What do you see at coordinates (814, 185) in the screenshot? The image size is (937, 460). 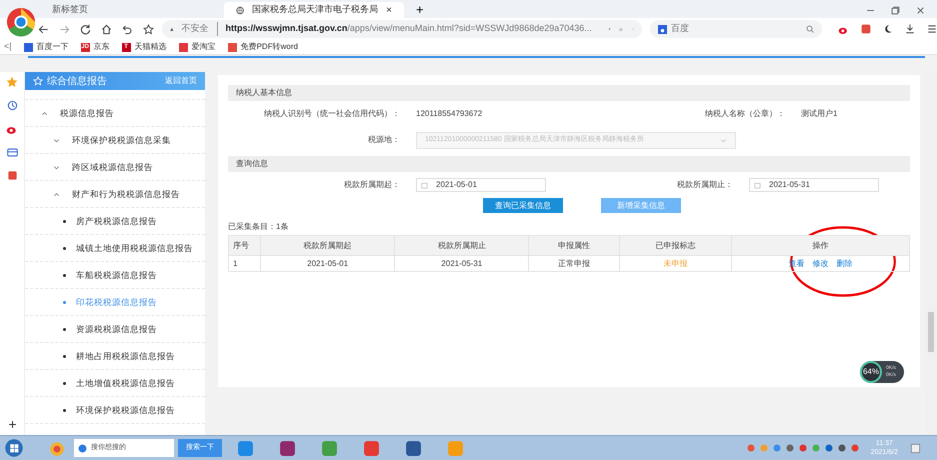 I see `date-field: 2021-05-31` at bounding box center [814, 185].